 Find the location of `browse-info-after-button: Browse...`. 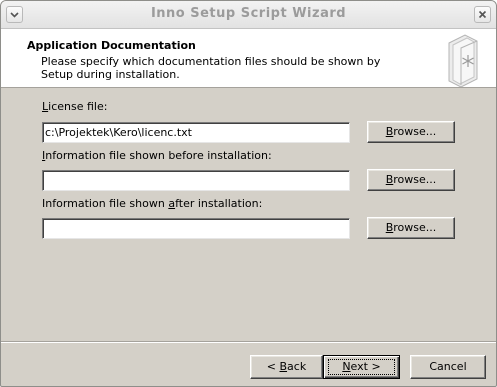

browse-info-after-button: Browse... is located at coordinates (411, 228).